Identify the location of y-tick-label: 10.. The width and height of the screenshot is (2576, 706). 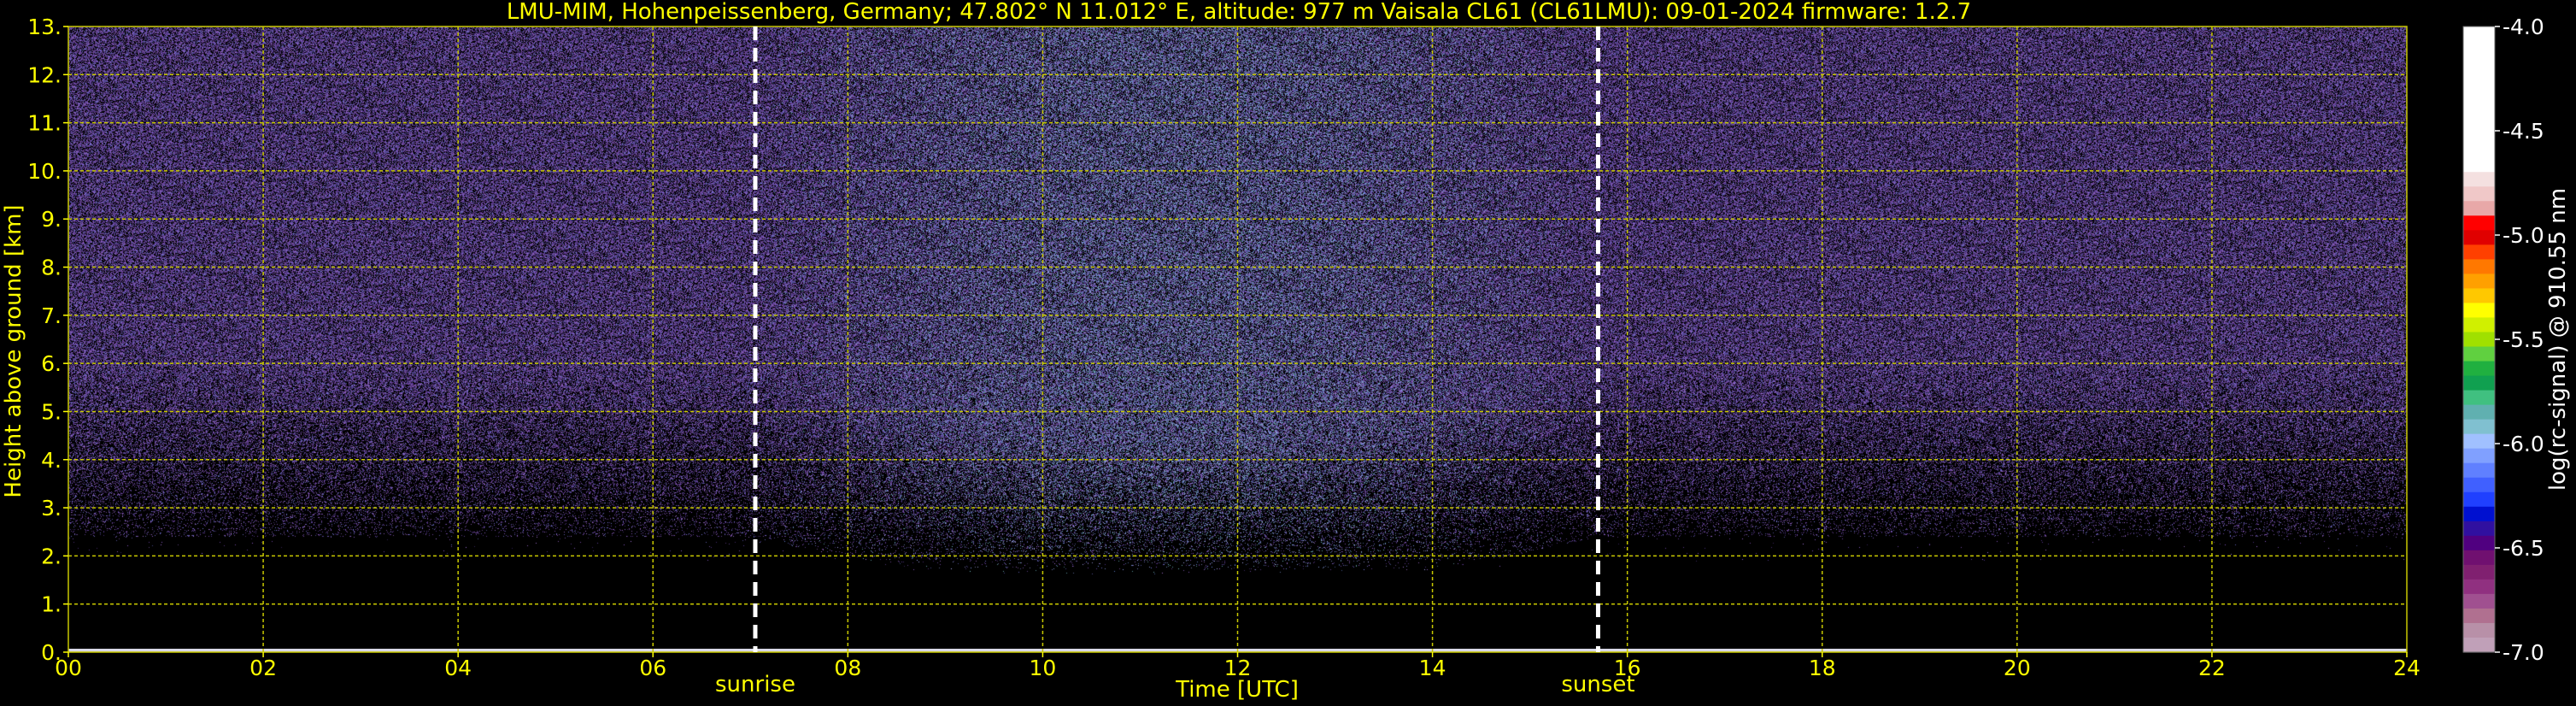
(44, 171).